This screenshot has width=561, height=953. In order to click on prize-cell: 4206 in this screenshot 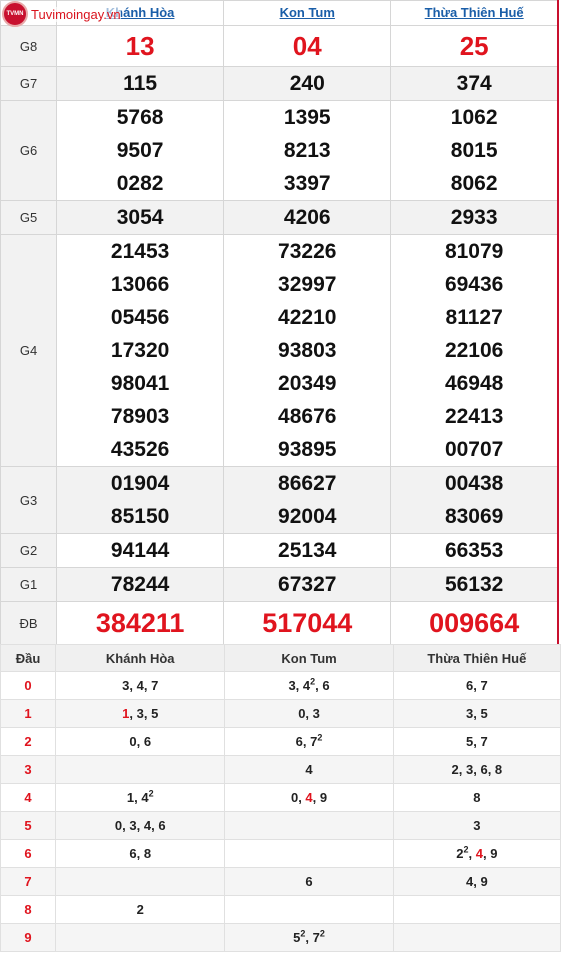, I will do `click(307, 217)`.